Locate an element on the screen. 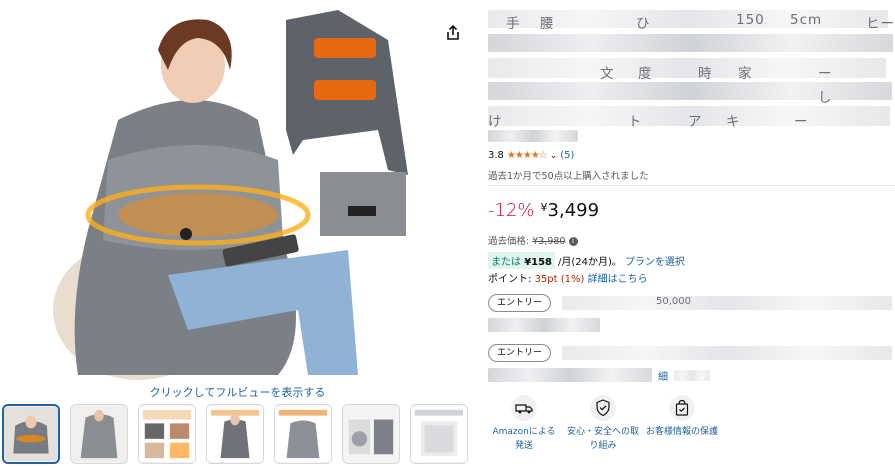  promo-details-link: 細 is located at coordinates (663, 375).